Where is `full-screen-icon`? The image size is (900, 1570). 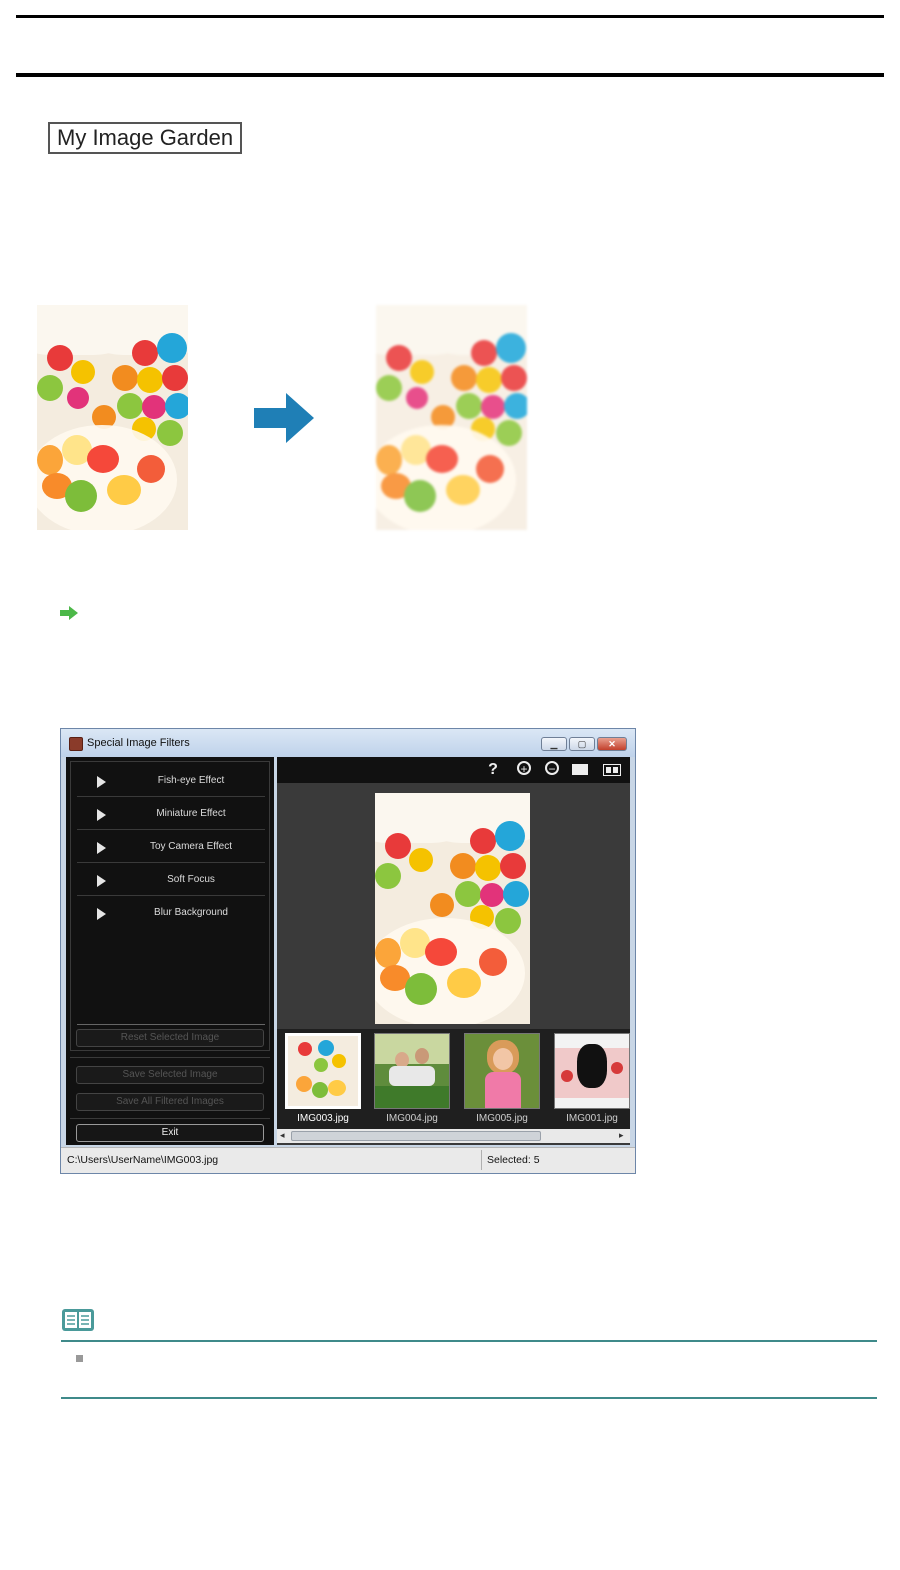
full-screen-icon is located at coordinates (581, 770).